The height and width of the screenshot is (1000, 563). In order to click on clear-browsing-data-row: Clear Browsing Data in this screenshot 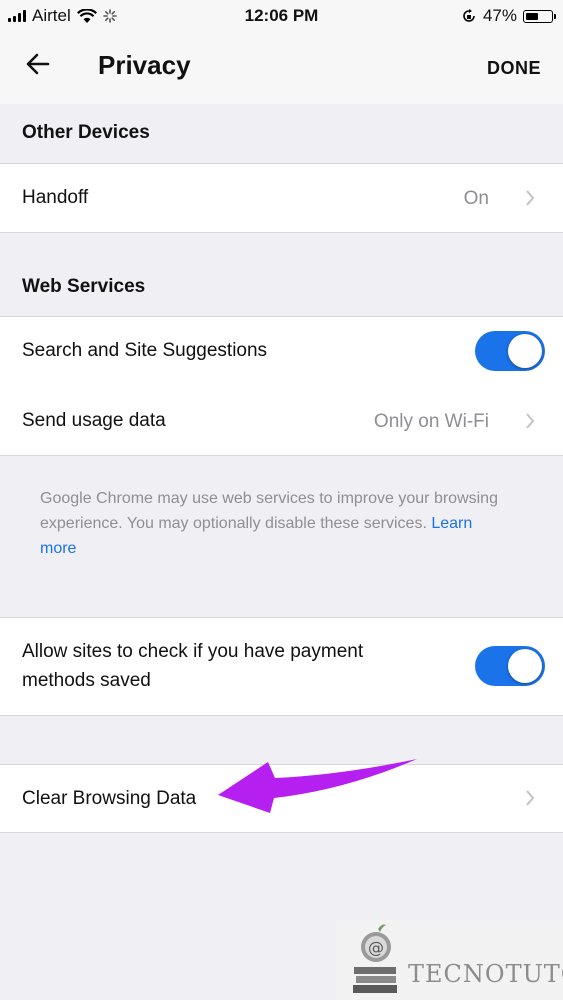, I will do `click(281, 798)`.